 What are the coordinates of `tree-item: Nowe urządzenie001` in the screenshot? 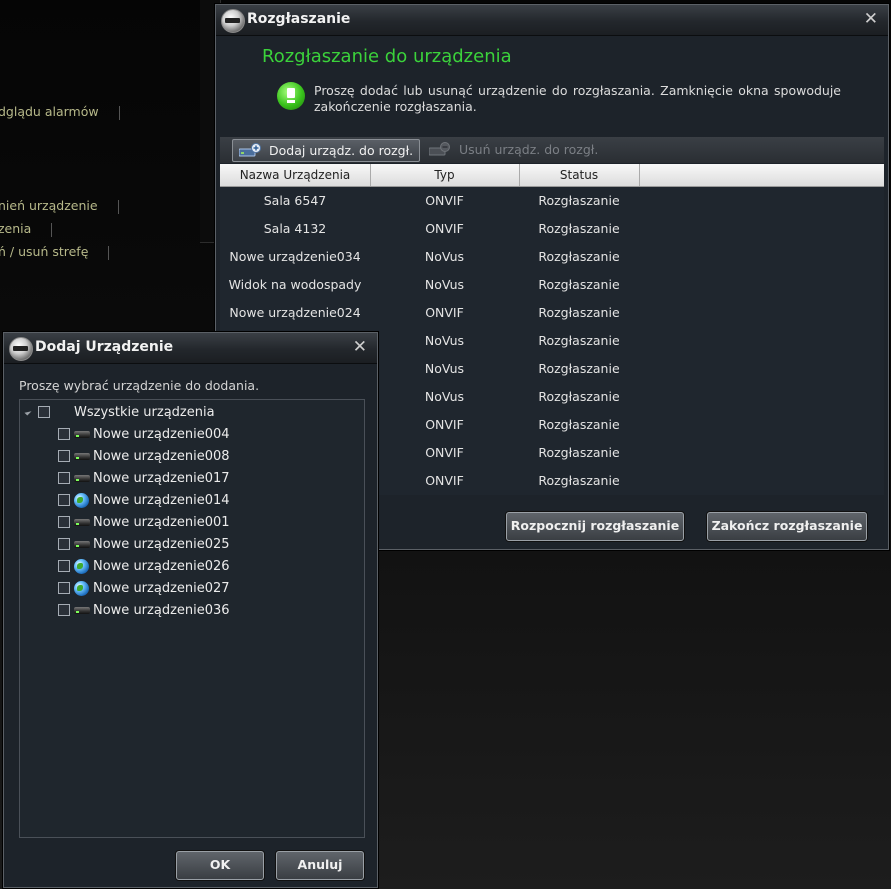 It's located at (185, 523).